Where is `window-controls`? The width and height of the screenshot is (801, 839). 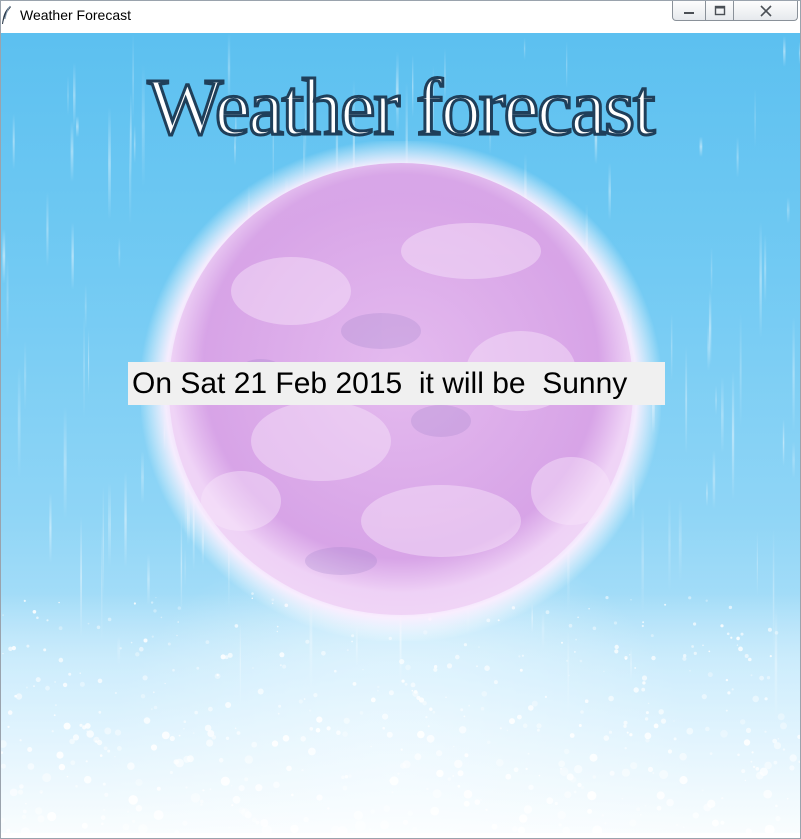
window-controls is located at coordinates (735, 11).